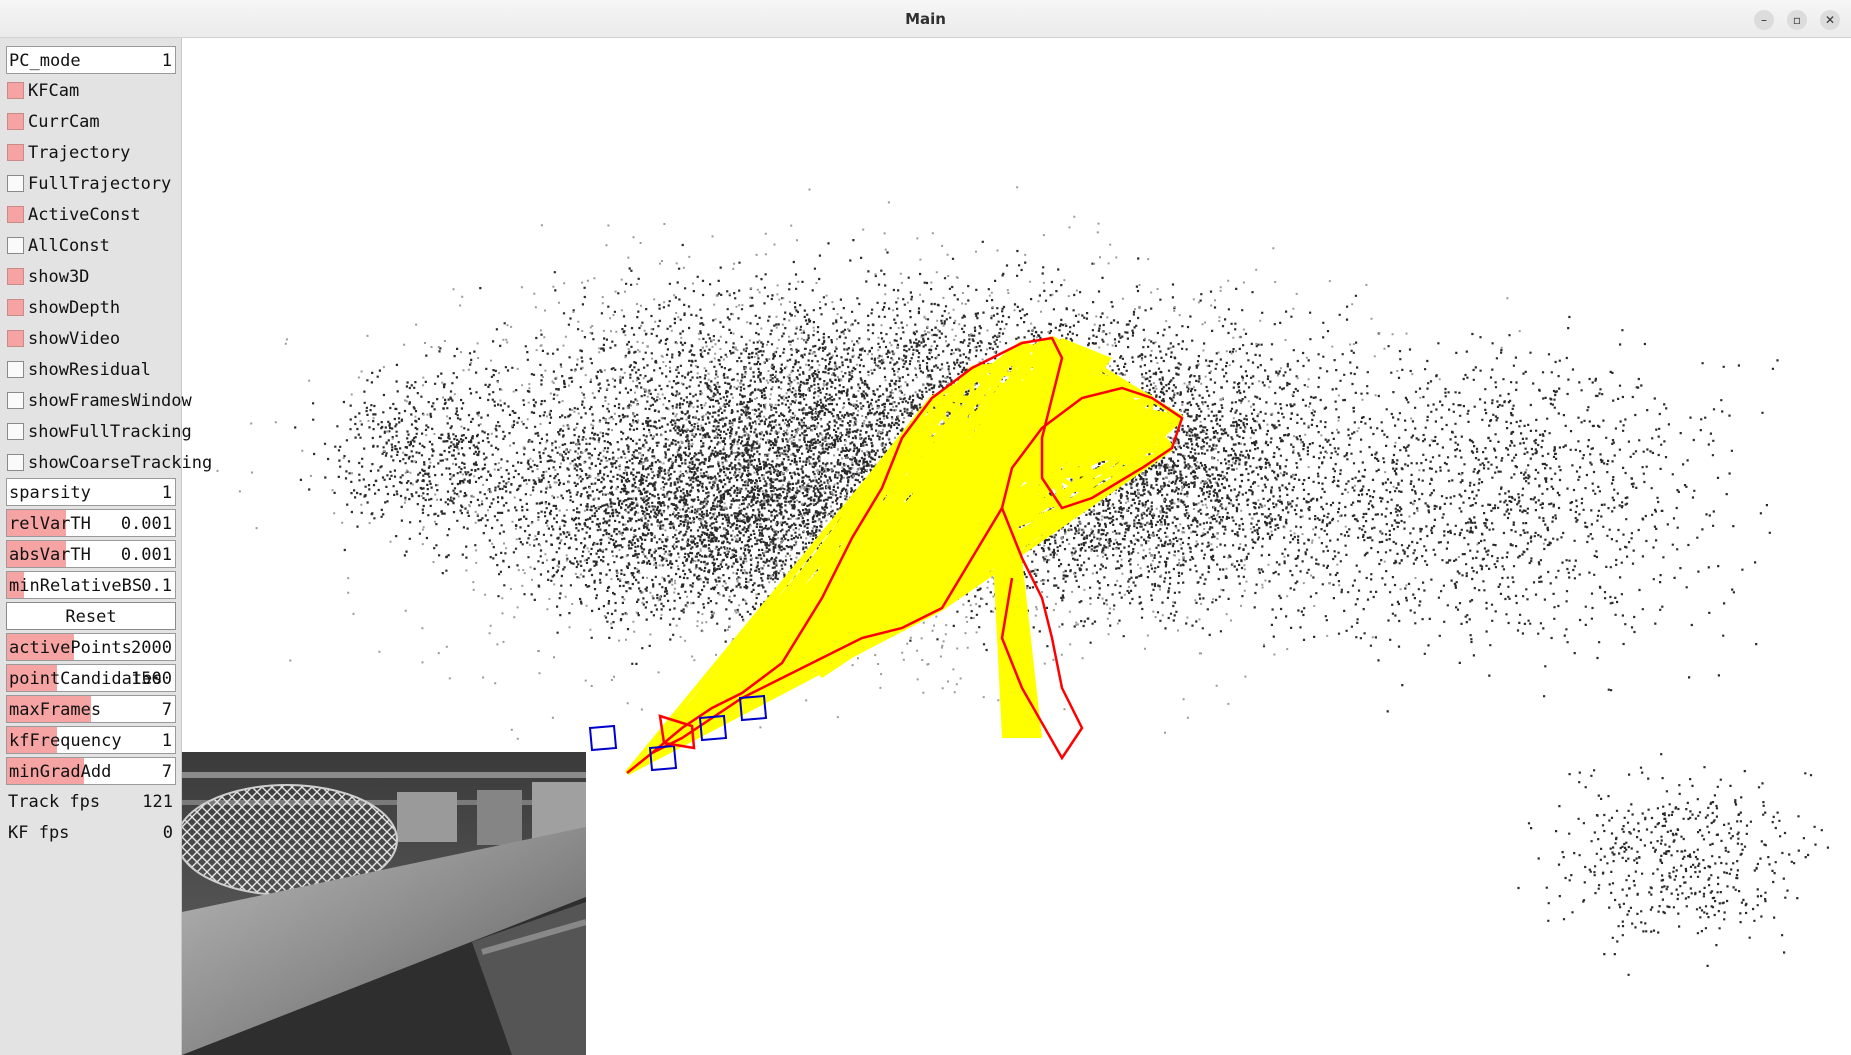  I want to click on checkbox-showvideo: showVideo, so click(91, 339).